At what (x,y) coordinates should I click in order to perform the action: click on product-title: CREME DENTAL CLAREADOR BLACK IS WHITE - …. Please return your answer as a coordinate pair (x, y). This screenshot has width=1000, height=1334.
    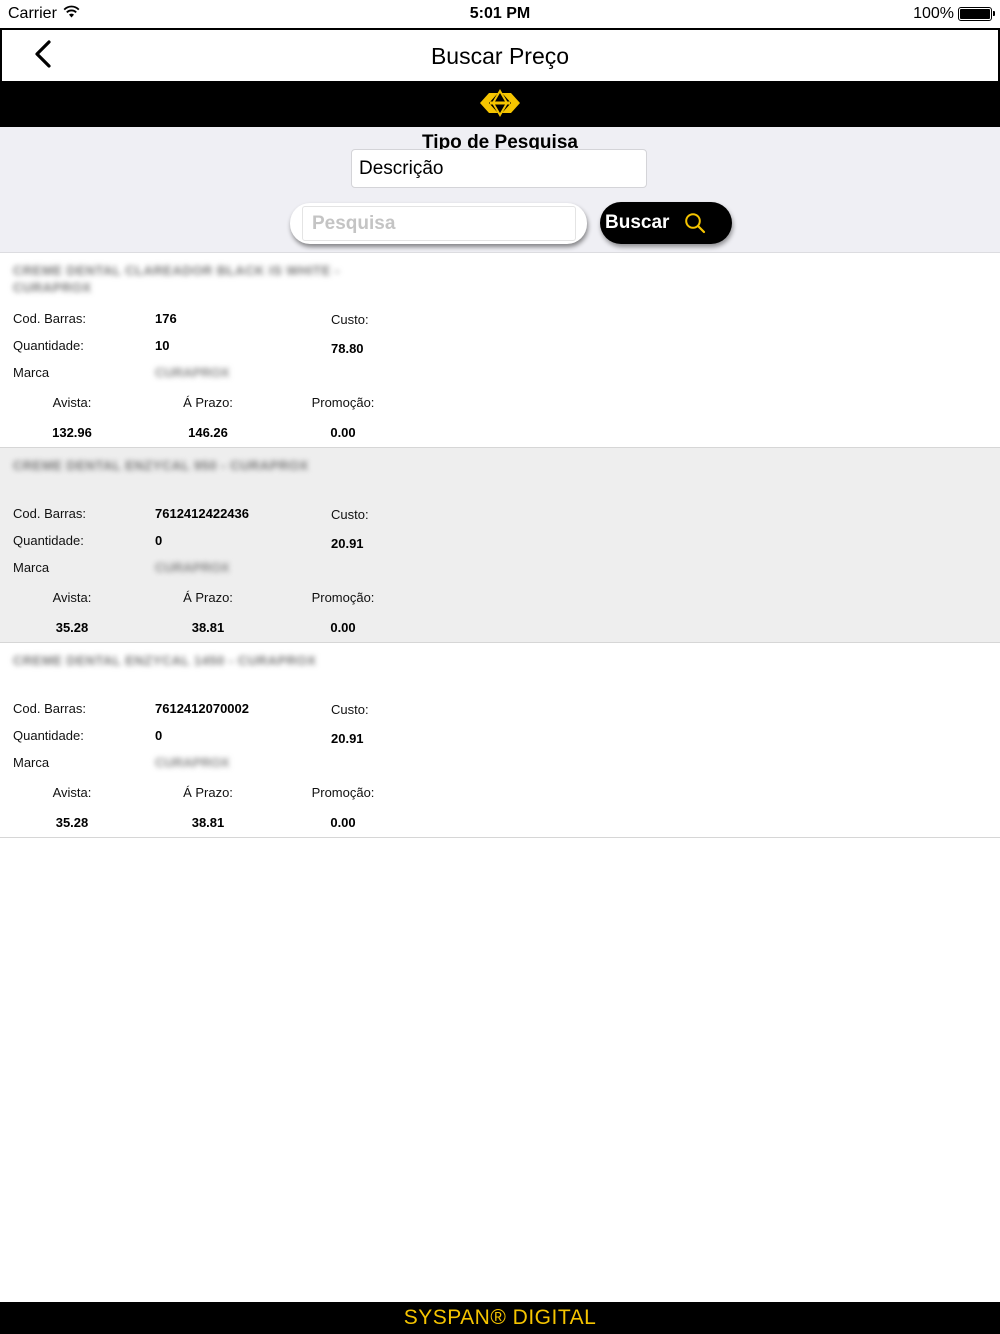
    Looking at the image, I should click on (176, 279).